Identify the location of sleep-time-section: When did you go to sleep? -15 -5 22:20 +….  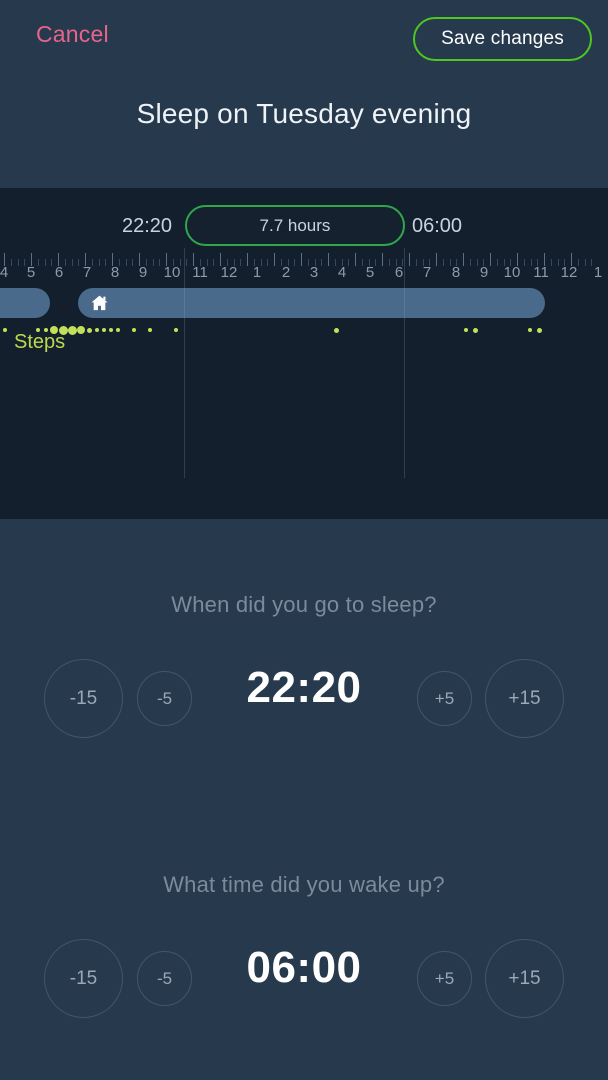
(304, 668).